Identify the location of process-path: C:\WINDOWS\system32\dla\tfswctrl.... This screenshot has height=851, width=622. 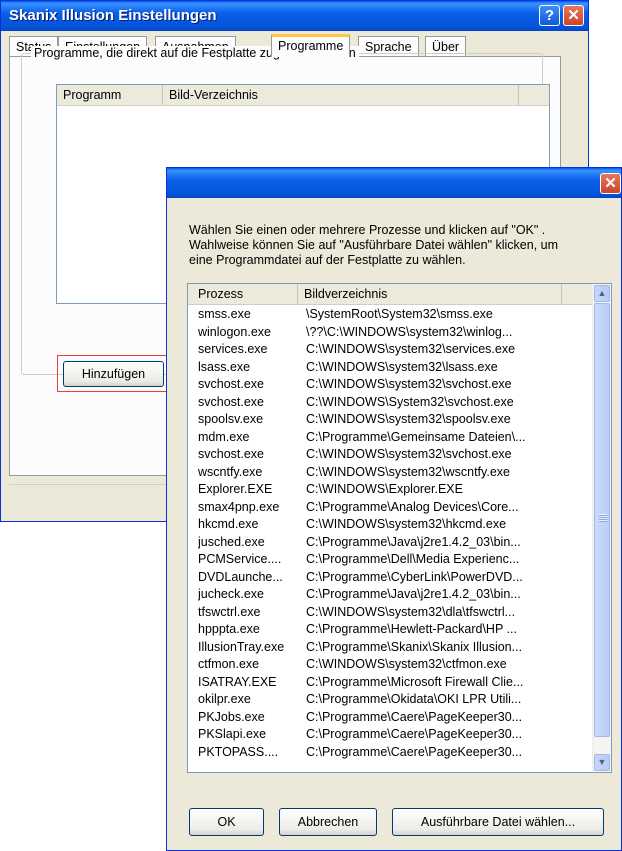
(411, 611).